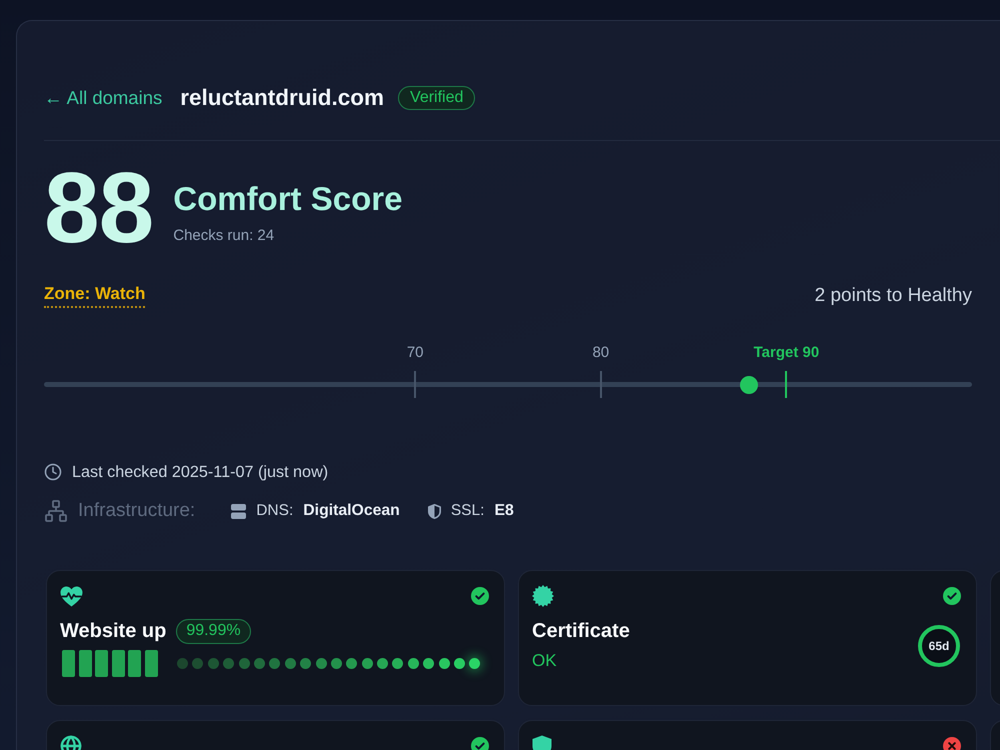  What do you see at coordinates (351, 511) in the screenshot?
I see `infra-value: DigitalOcean` at bounding box center [351, 511].